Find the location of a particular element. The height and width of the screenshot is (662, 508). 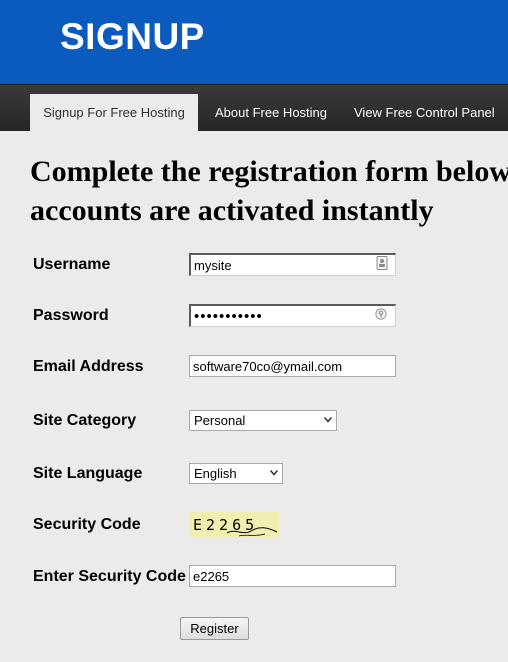

tab-signup: Signup For Free Hosting is located at coordinates (114, 112).